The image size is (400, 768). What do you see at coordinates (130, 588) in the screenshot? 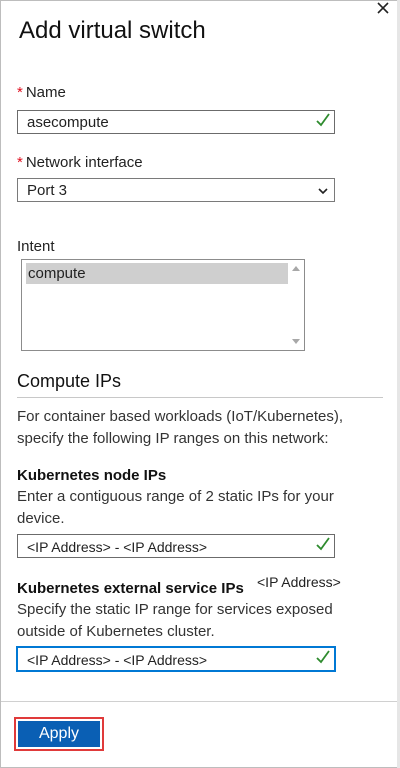
I see `external-ips-heading: Kubernetes external service IPs` at bounding box center [130, 588].